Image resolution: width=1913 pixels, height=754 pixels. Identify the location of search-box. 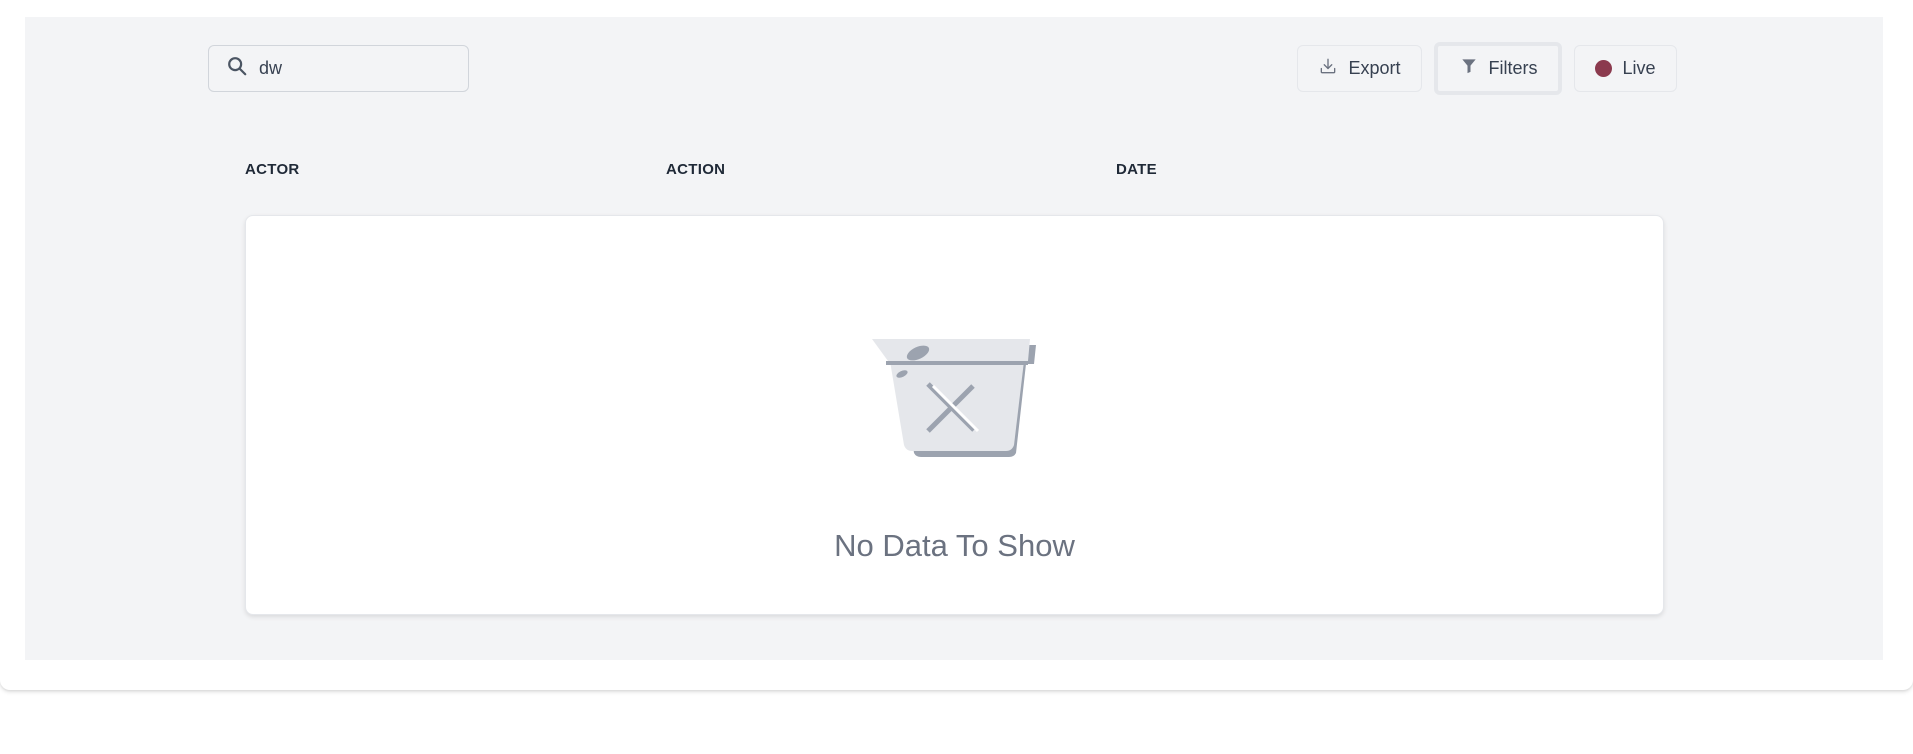
(338, 68).